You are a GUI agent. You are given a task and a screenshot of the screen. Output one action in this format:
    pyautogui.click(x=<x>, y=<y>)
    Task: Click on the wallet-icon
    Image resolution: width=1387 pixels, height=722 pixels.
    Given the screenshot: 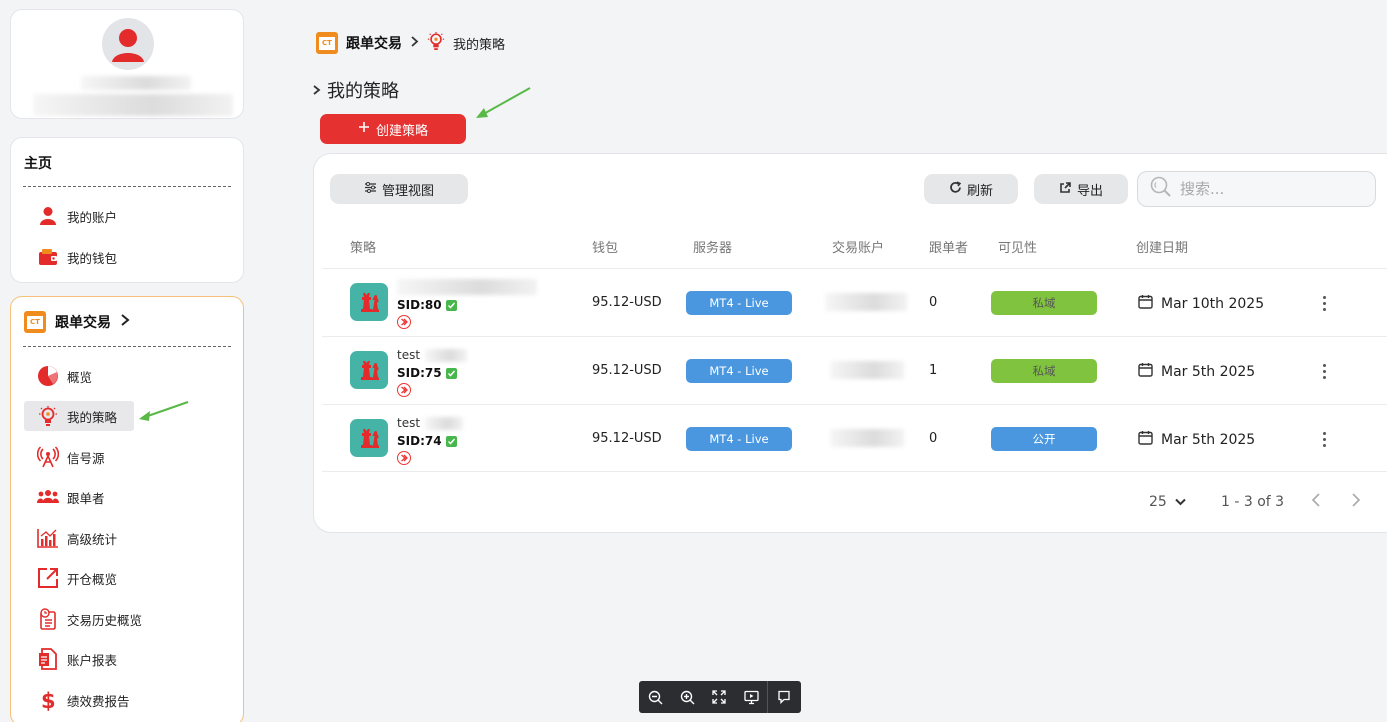 What is the action you would take?
    pyautogui.click(x=48, y=257)
    